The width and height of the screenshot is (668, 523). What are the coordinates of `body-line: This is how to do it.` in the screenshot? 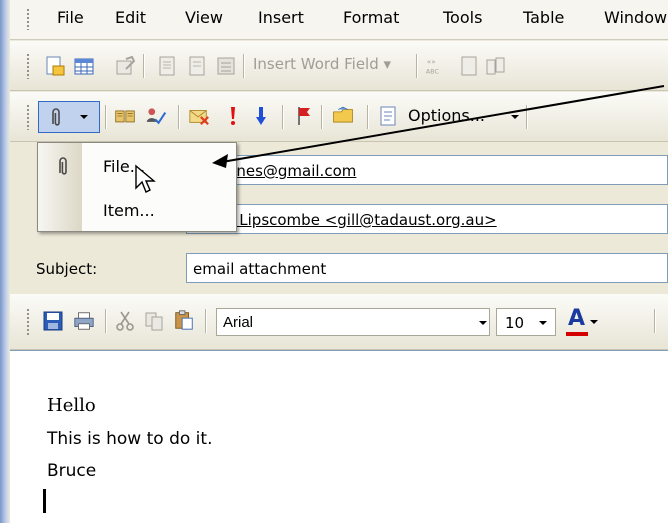 It's located at (130, 439).